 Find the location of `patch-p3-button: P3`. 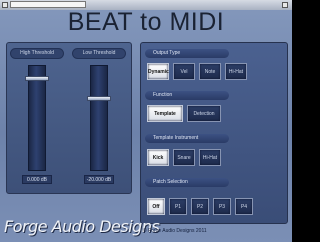

patch-p3-button: P3 is located at coordinates (222, 206).